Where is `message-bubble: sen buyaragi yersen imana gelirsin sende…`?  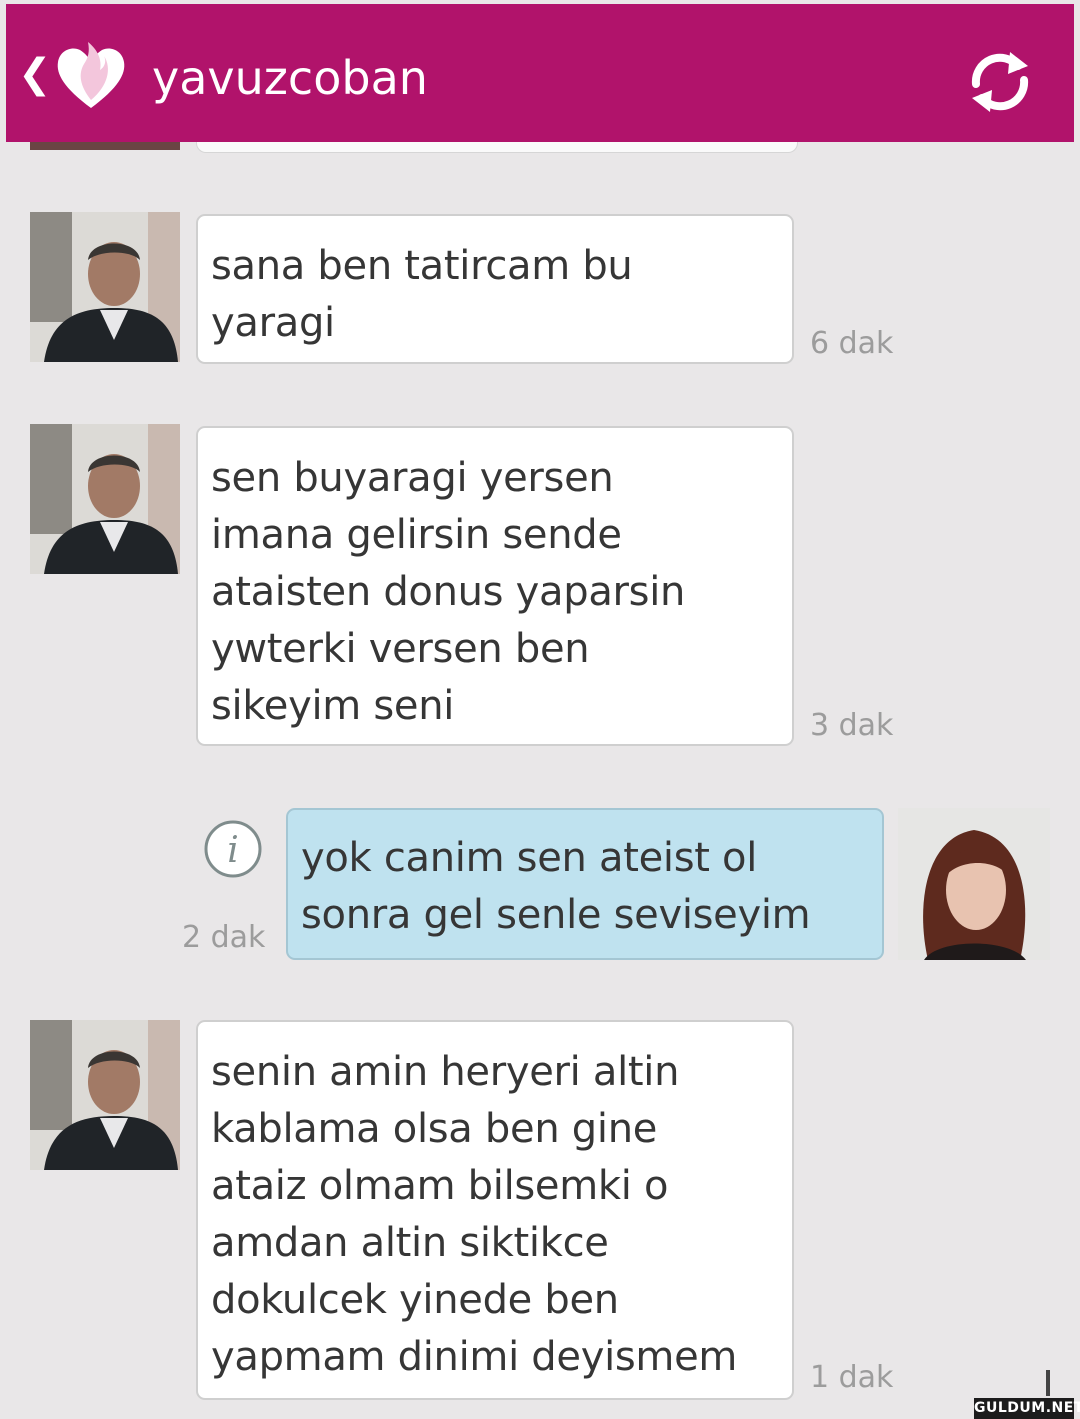
message-bubble: sen buyaragi yersen imana gelirsin sende… is located at coordinates (495, 586).